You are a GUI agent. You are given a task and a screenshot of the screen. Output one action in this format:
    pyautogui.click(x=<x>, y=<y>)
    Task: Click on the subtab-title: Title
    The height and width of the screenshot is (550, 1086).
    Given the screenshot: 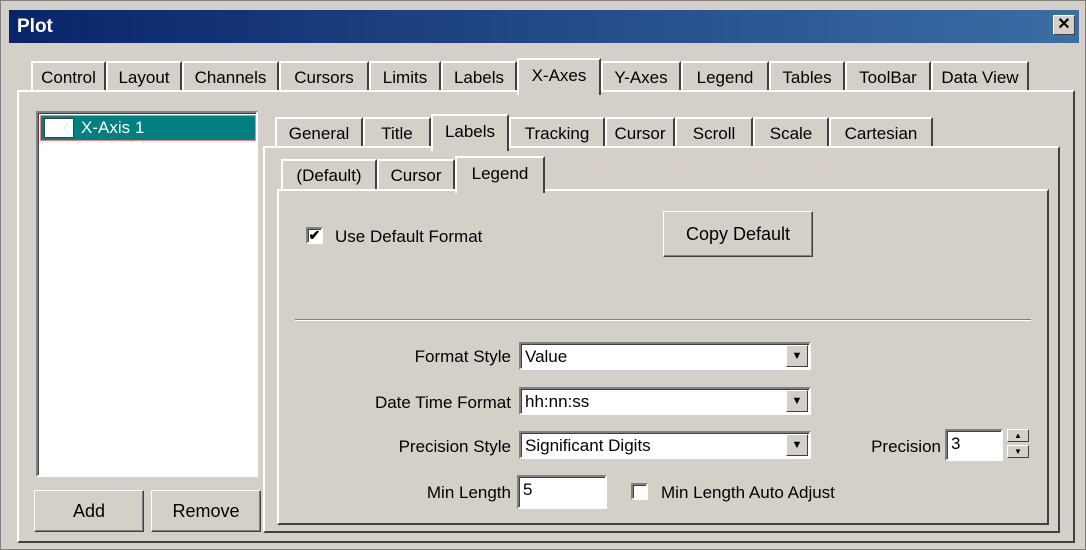 What is the action you would take?
    pyautogui.click(x=397, y=133)
    